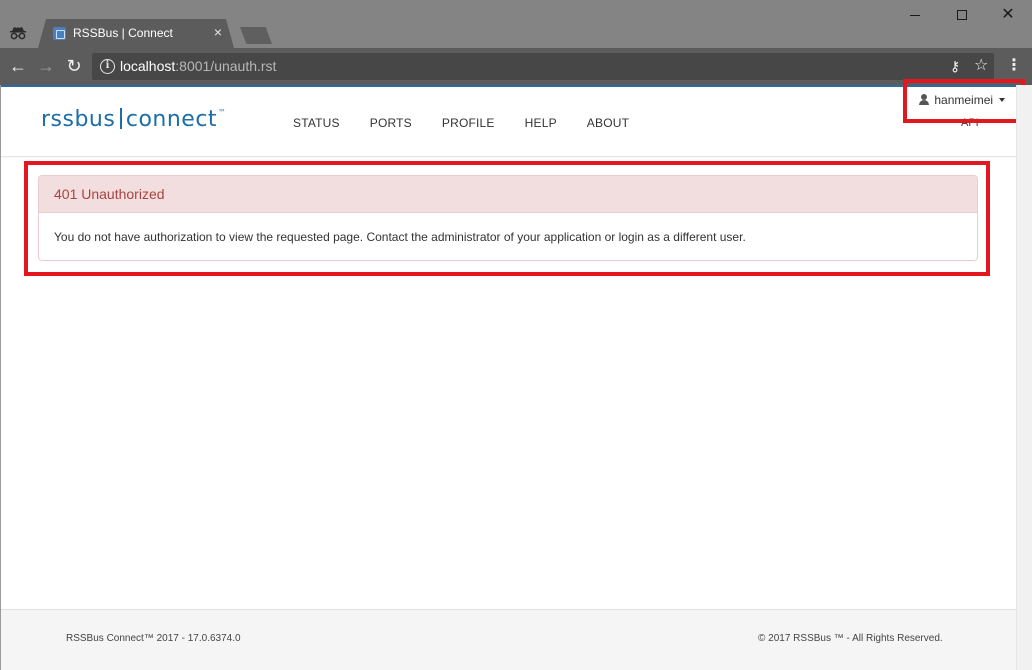 This screenshot has height=670, width=1032. I want to click on forward-arrow-icon: →, so click(46, 66).